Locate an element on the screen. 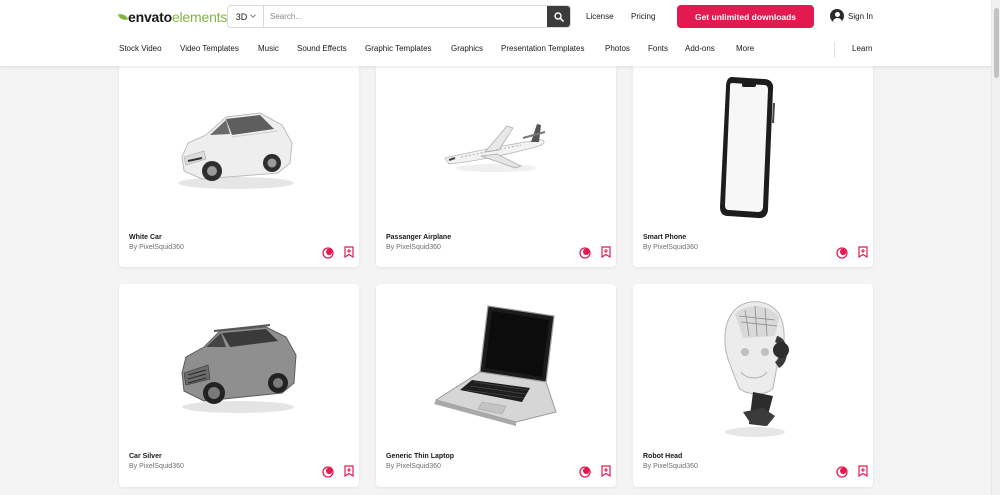 The image size is (1000, 495). asset-card: Robot Head By PixelSquid360 is located at coordinates (753, 385).